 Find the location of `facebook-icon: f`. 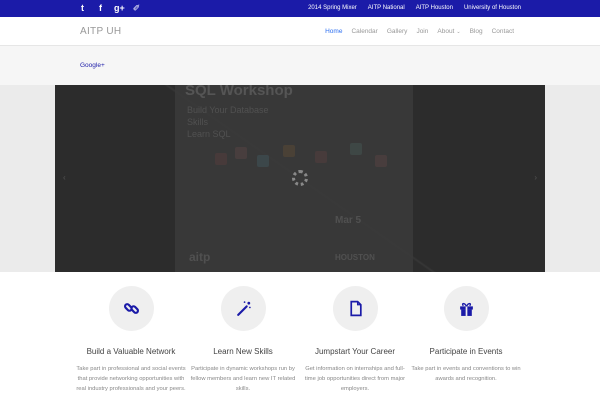

facebook-icon: f is located at coordinates (100, 8).